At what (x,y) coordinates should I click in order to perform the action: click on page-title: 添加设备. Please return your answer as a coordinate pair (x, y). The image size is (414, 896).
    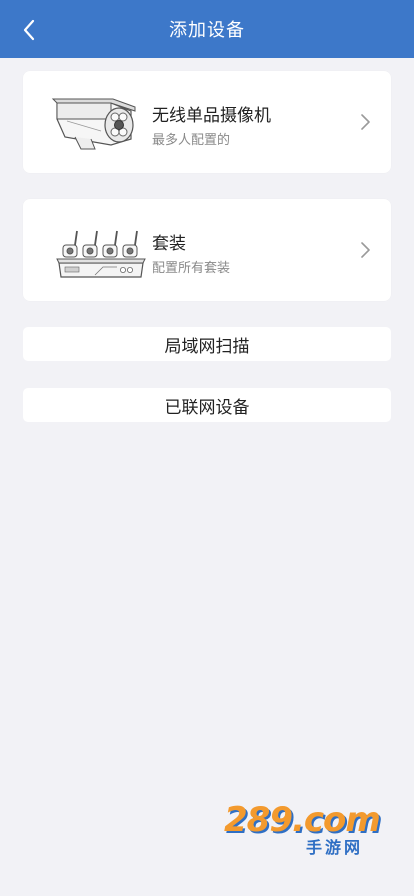
    Looking at the image, I should click on (207, 30).